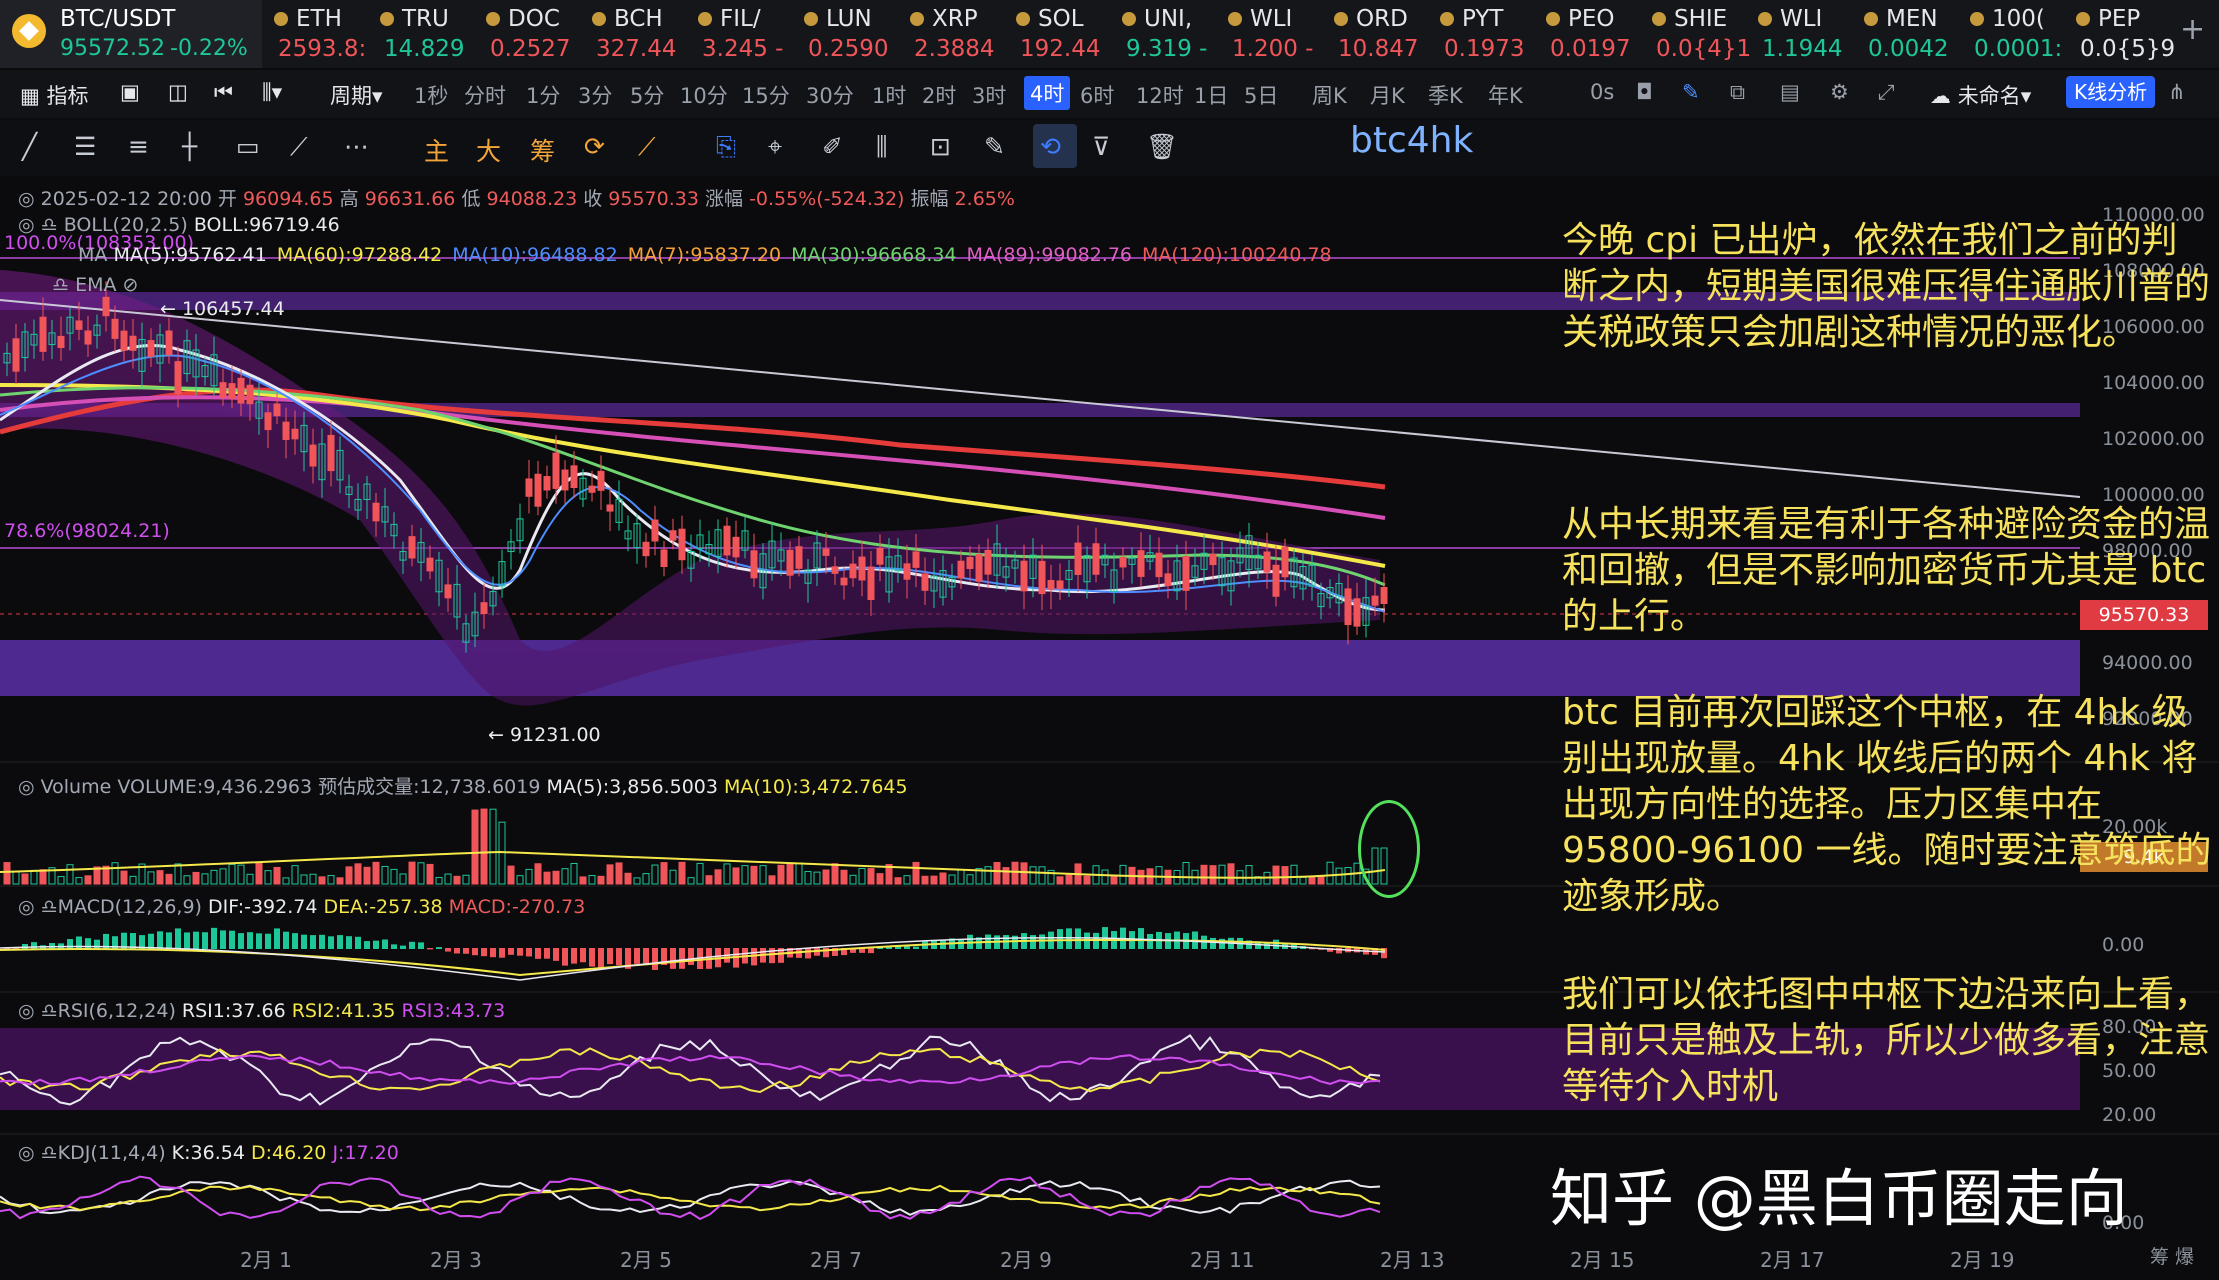 This screenshot has width=2219, height=1280. What do you see at coordinates (87, 531) in the screenshot?
I see `fib-786-label: 78.6%(98024.21)` at bounding box center [87, 531].